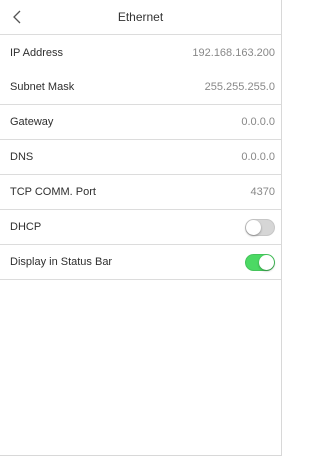  I want to click on setting-row-gateway: Gateway 0.0.0.0, so click(140, 122).